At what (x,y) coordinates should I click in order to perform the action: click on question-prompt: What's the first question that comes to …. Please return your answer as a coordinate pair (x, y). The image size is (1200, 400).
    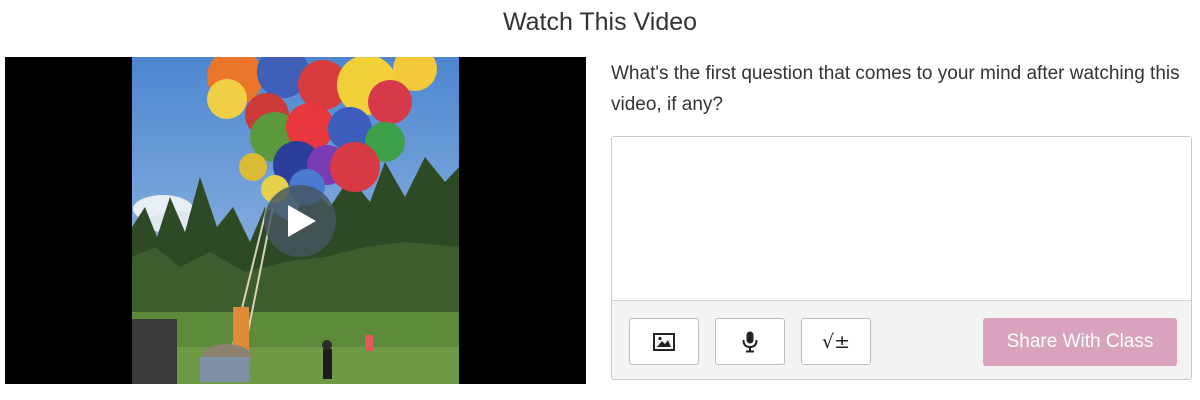
    Looking at the image, I should click on (895, 89).